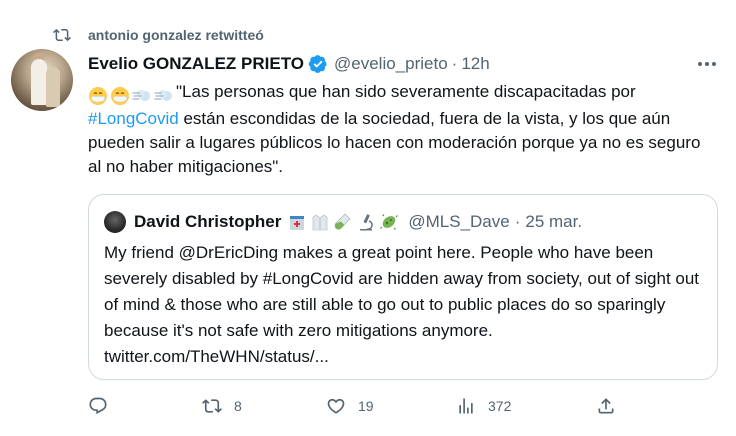  I want to click on reply-button, so click(104, 406).